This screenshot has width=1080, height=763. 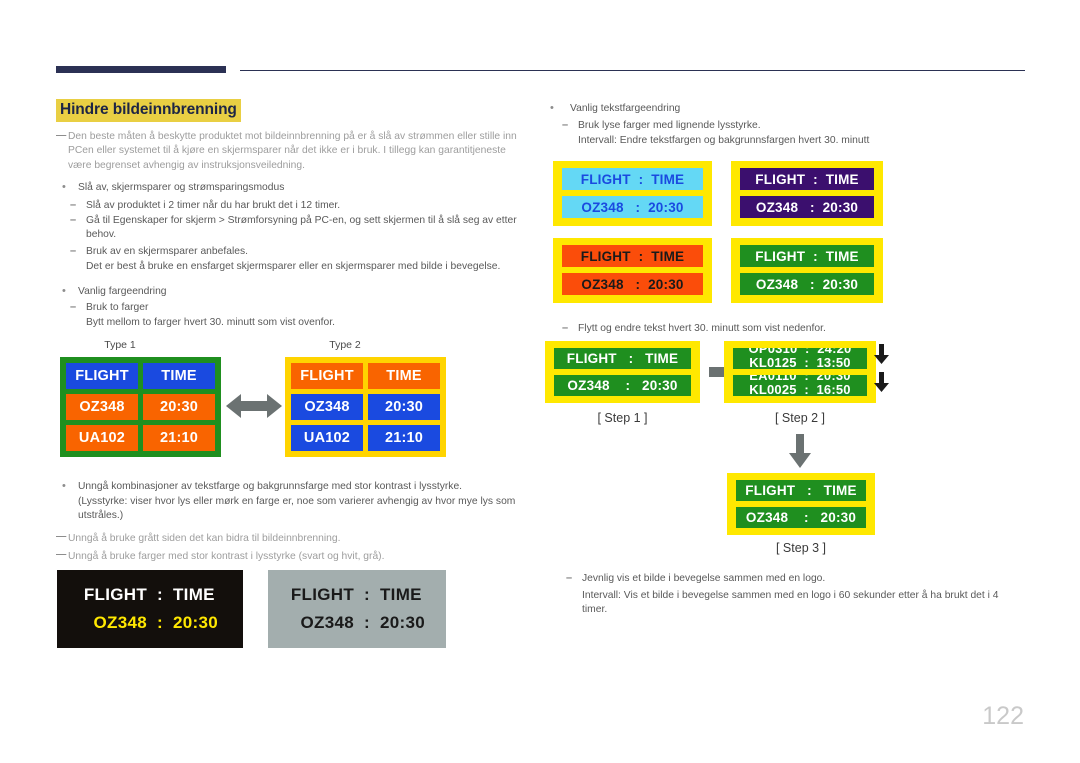 I want to click on purple-variant-line-1: FLIGHT : TIME, so click(x=807, y=179).